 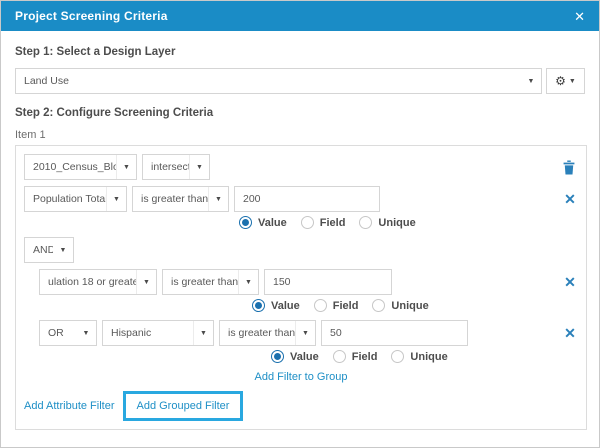 I want to click on grouped-filter2-logic-value: OR, so click(x=56, y=333).